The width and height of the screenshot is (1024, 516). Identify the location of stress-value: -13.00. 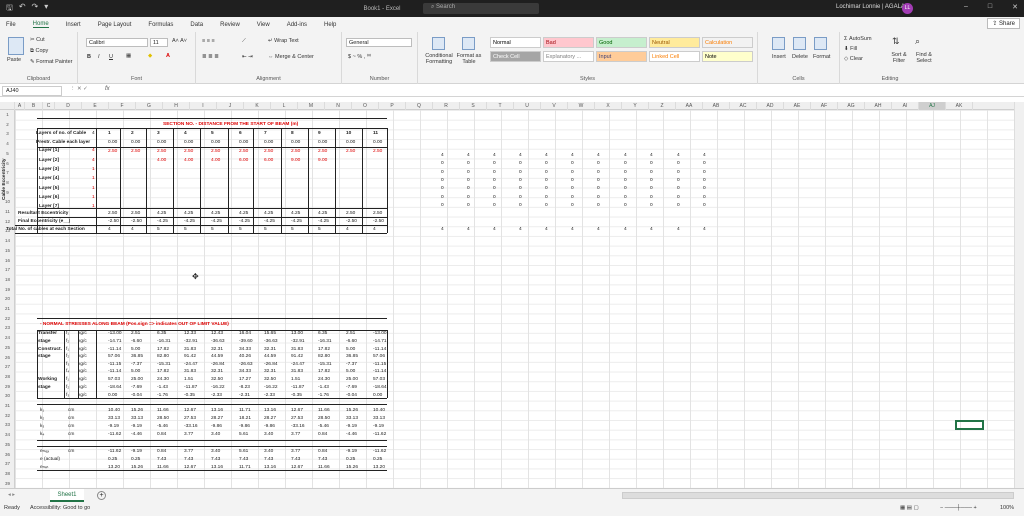
(380, 334).